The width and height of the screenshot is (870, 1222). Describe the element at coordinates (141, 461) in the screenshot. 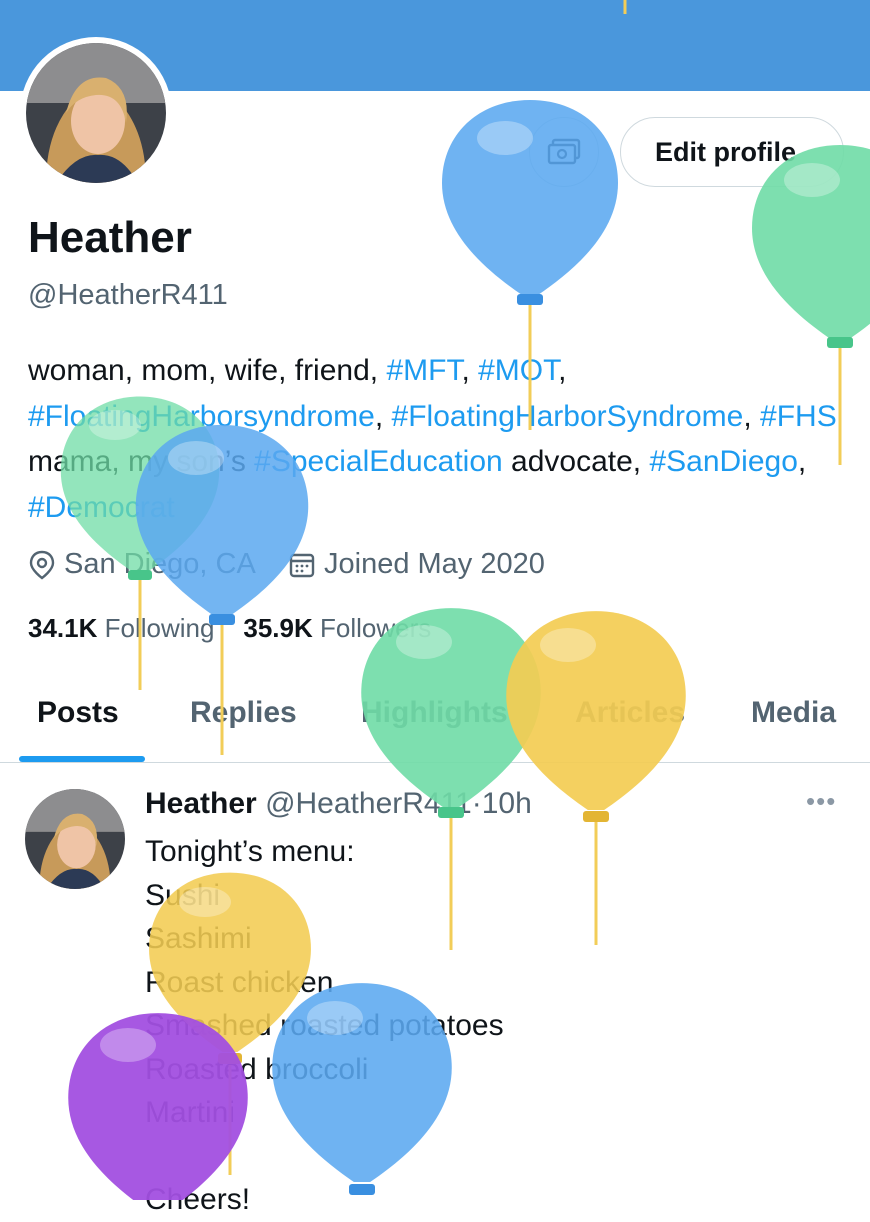

I see `bio-text: mama, my son’s` at that location.